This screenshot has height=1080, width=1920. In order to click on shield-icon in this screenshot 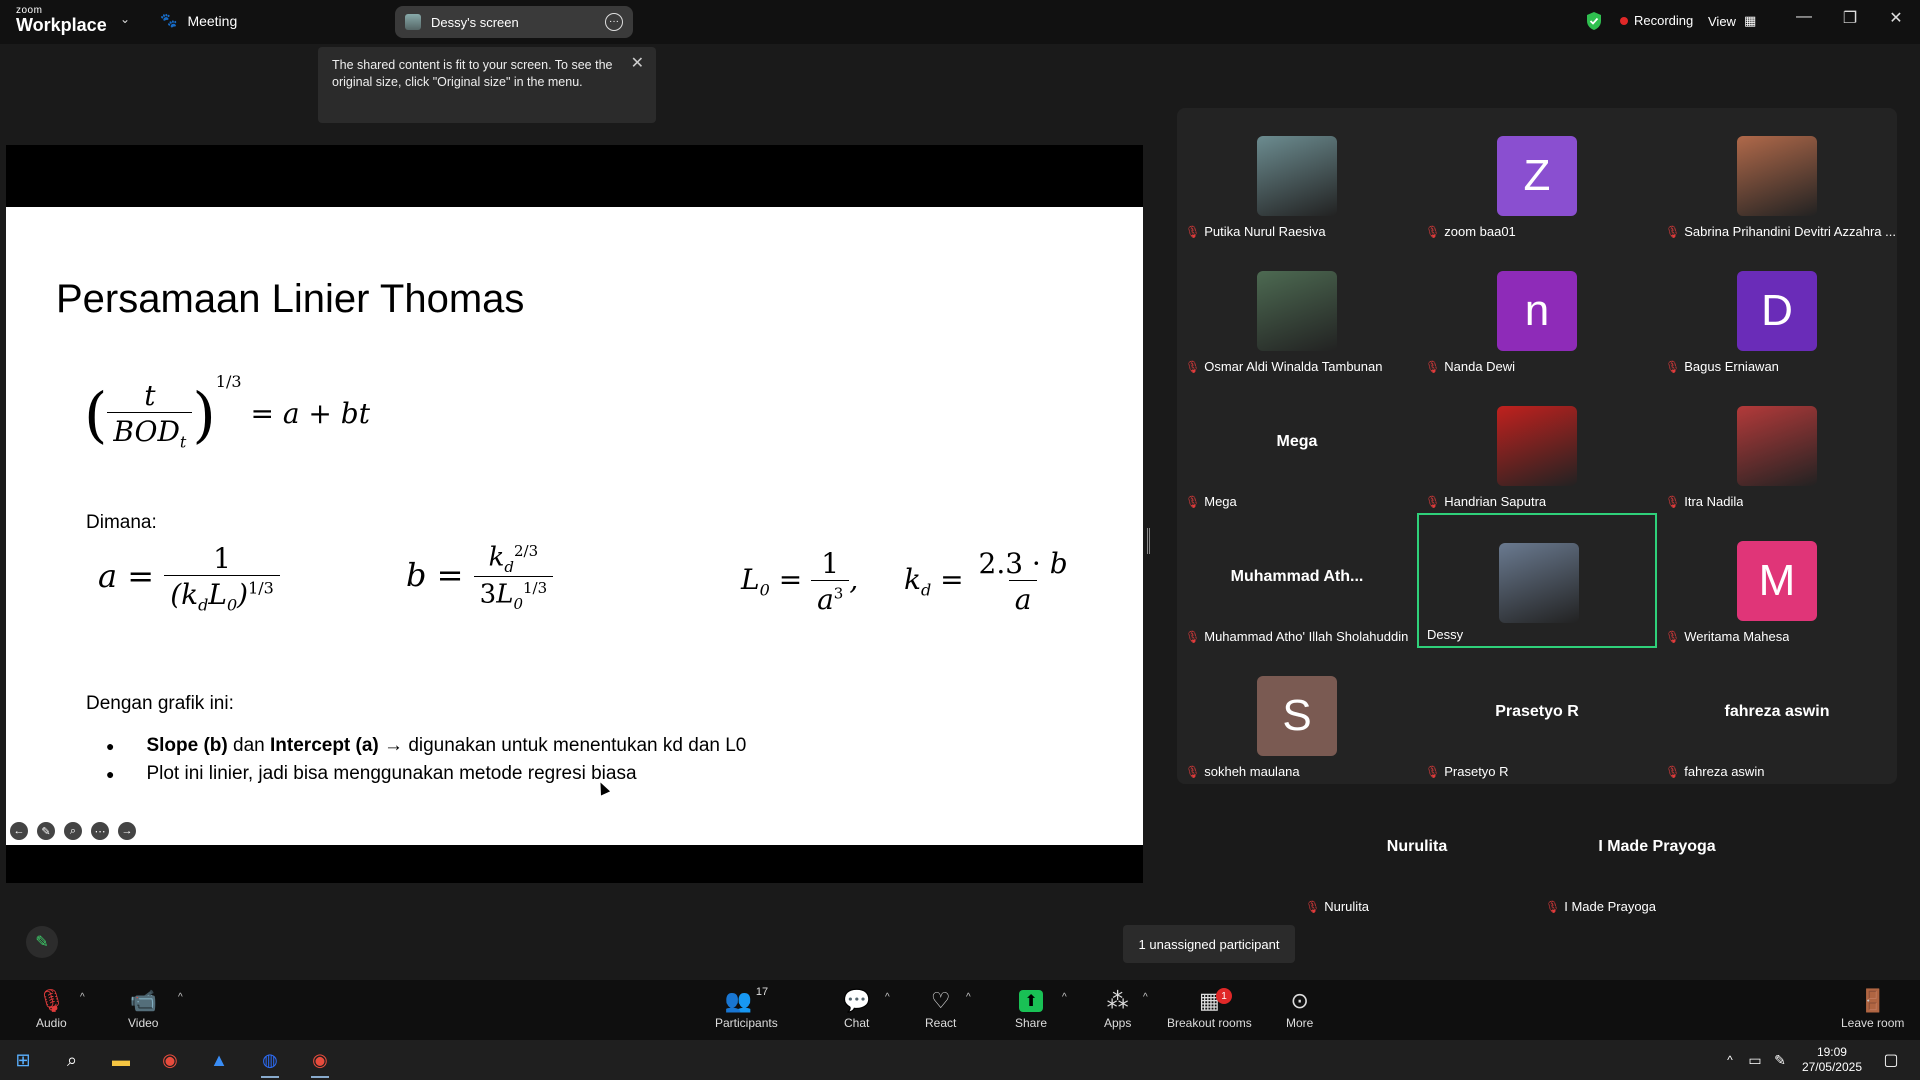, I will do `click(1594, 21)`.